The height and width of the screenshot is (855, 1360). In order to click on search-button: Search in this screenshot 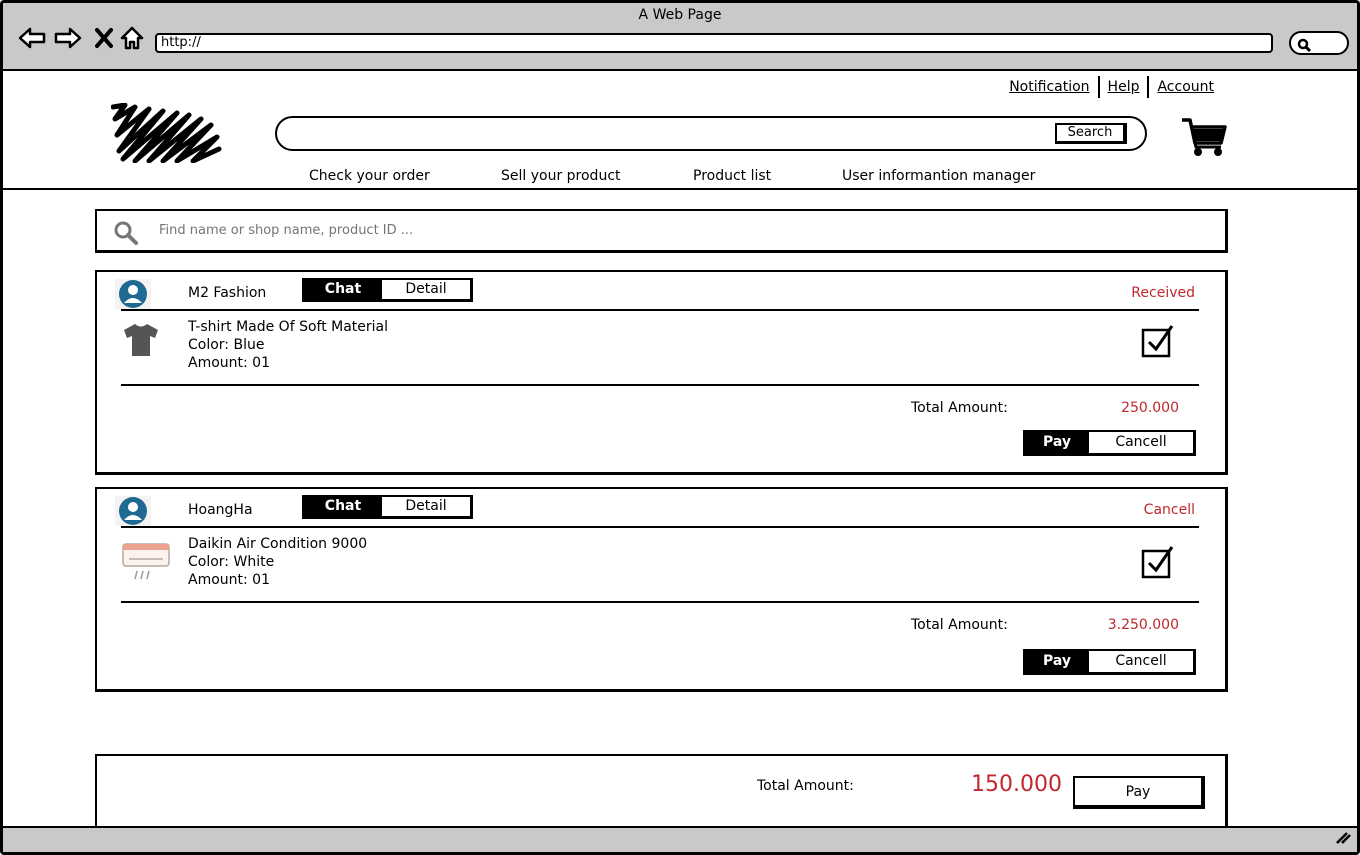, I will do `click(1091, 133)`.